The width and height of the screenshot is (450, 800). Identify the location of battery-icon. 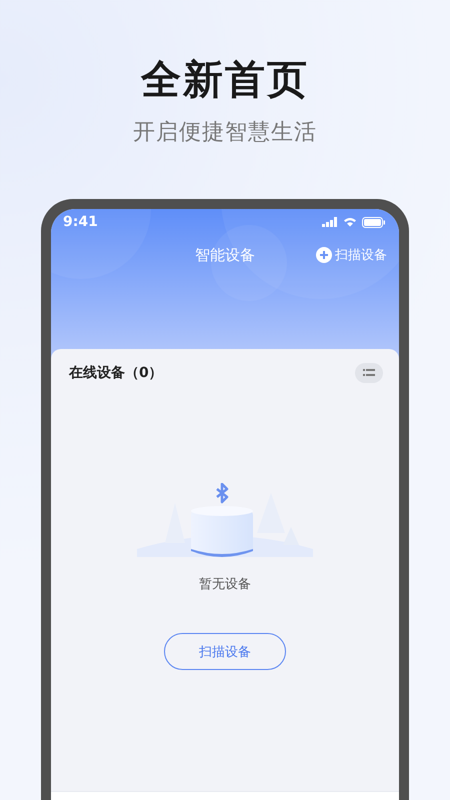
(373, 222).